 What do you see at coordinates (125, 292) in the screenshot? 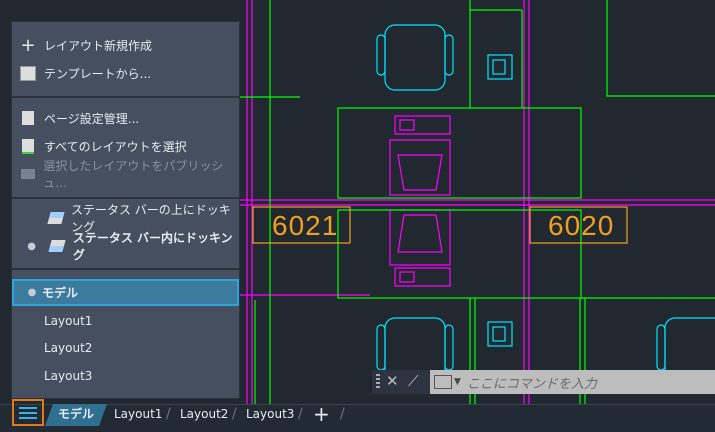
I see `menu-item-model: ● モデル` at bounding box center [125, 292].